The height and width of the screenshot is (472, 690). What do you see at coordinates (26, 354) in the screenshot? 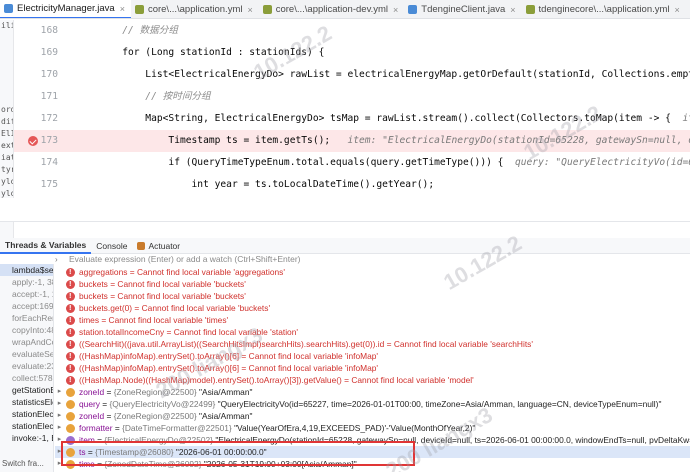
I see `stack-frame: evaluateSeq` at bounding box center [26, 354].